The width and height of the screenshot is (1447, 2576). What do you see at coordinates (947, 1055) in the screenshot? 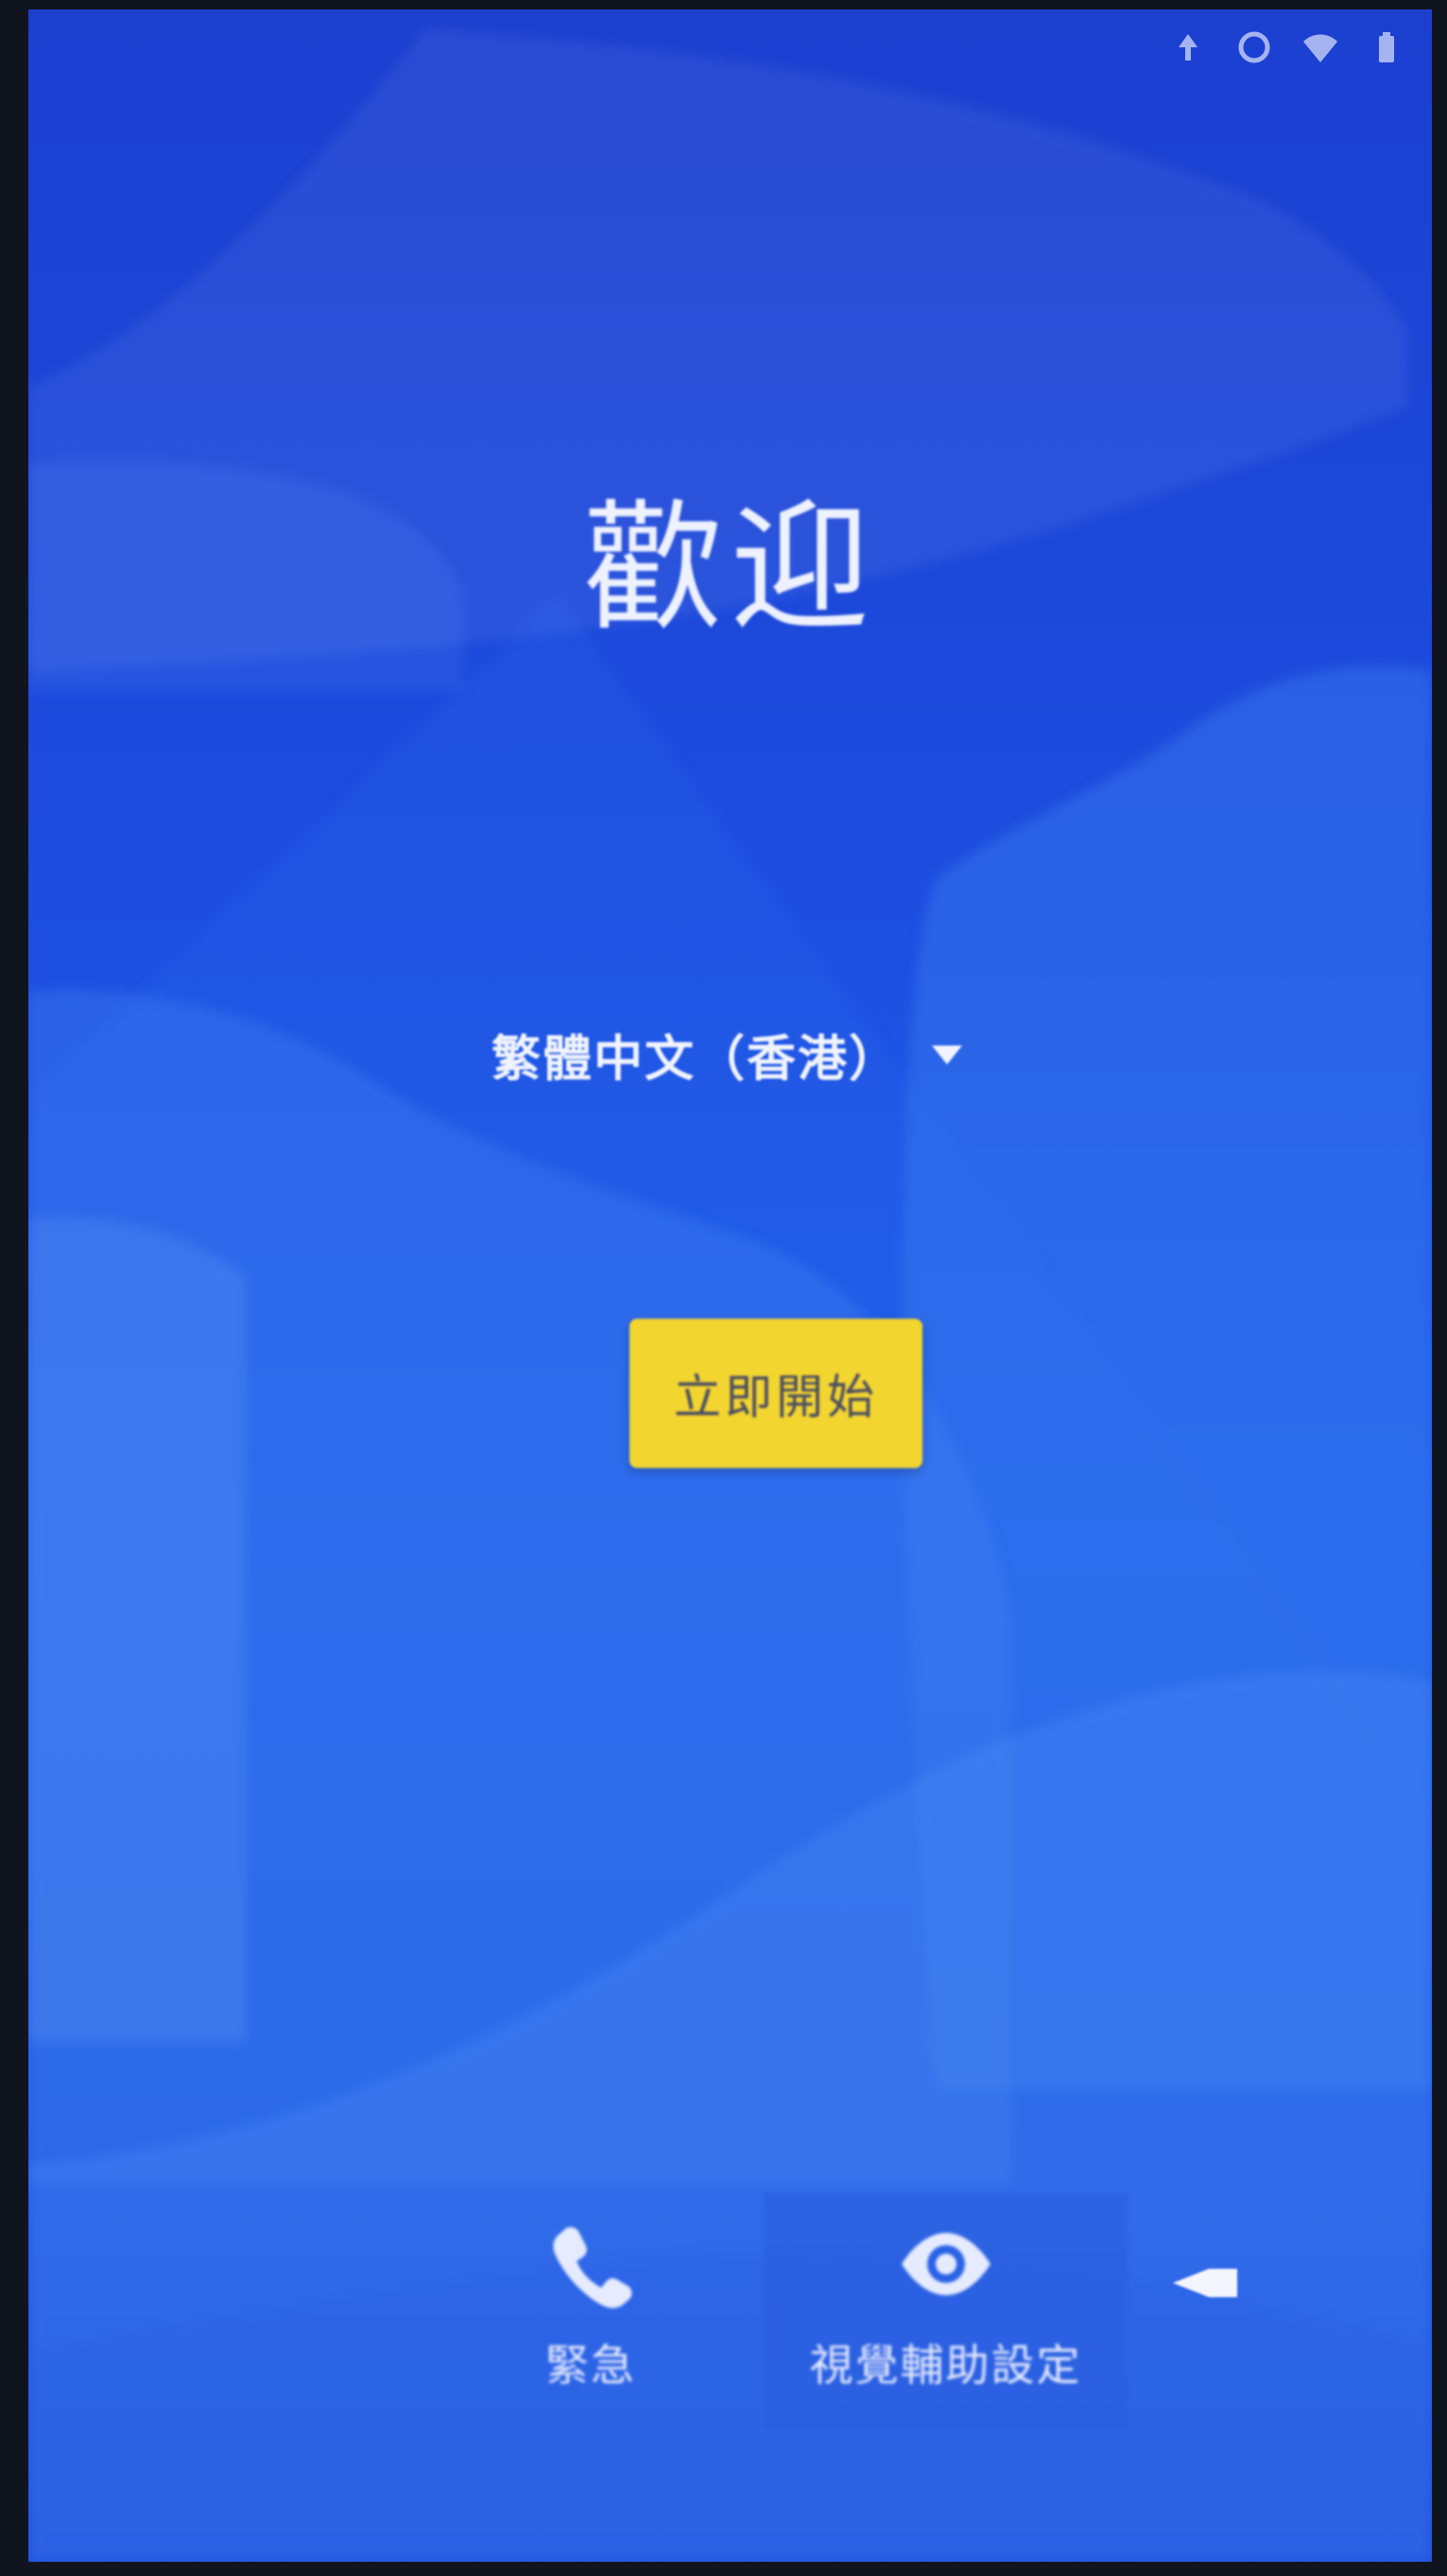
I see `chevron-down-icon` at bounding box center [947, 1055].